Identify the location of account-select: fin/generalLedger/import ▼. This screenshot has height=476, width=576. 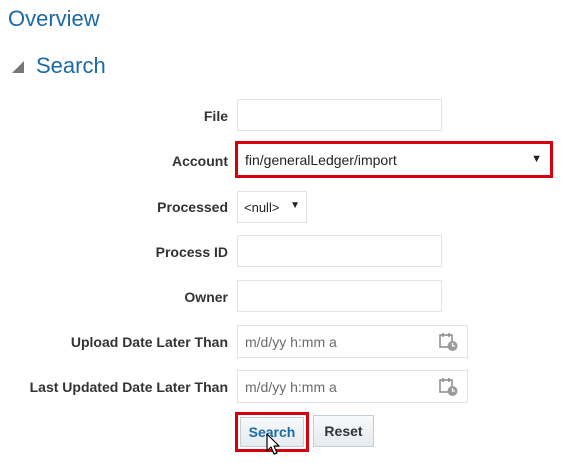
(394, 159).